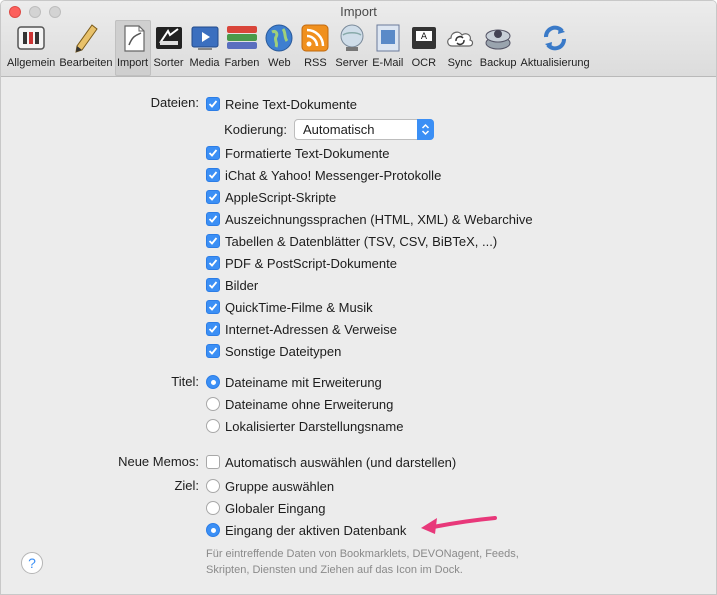 The image size is (717, 595). What do you see at coordinates (498, 63) in the screenshot?
I see `tab-label: Backup` at bounding box center [498, 63].